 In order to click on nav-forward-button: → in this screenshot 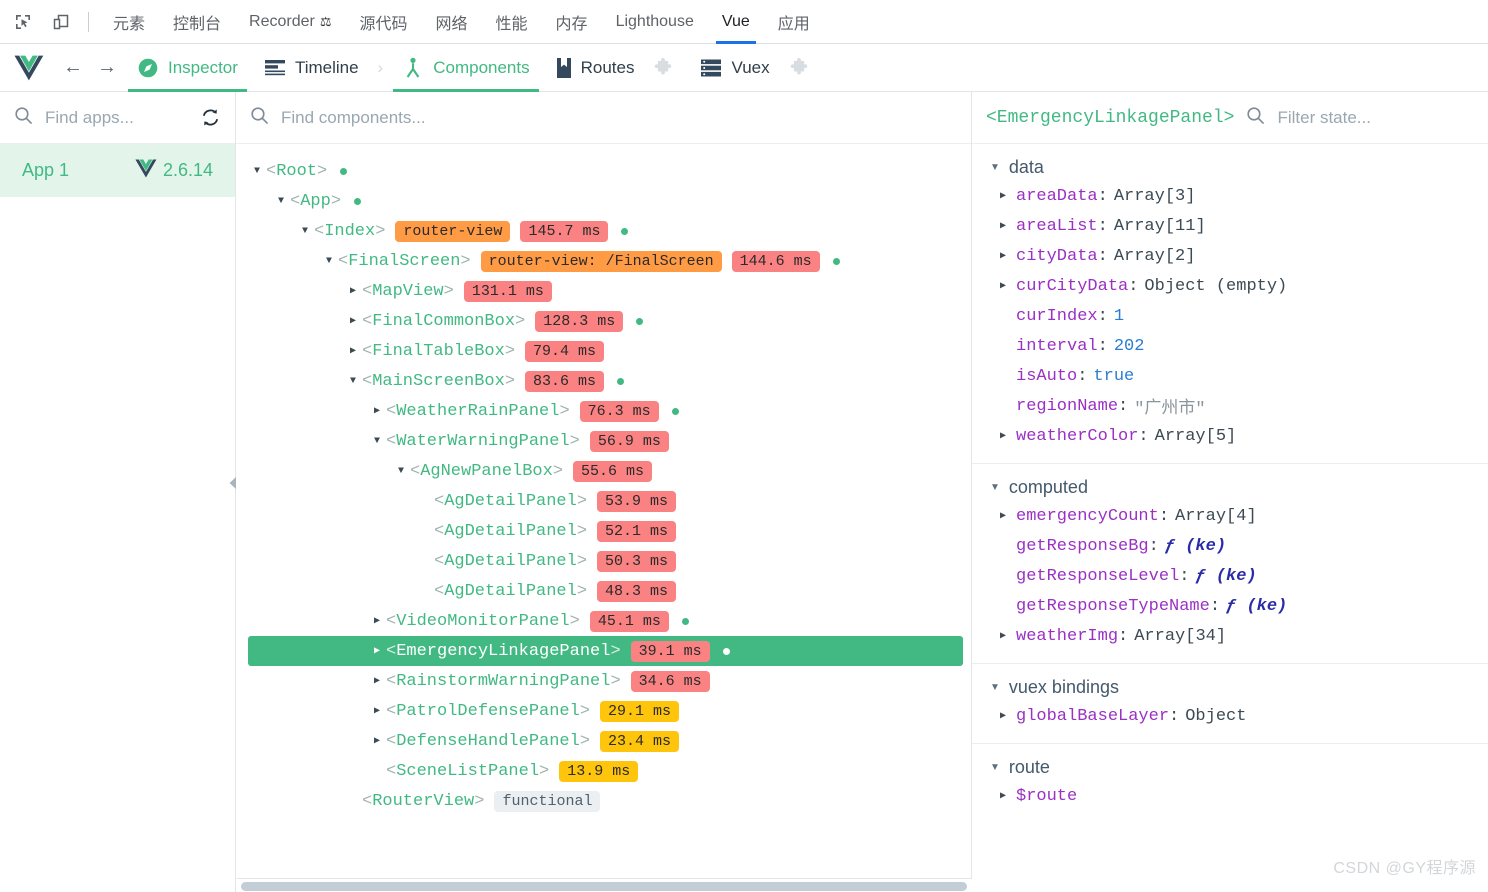, I will do `click(107, 68)`.